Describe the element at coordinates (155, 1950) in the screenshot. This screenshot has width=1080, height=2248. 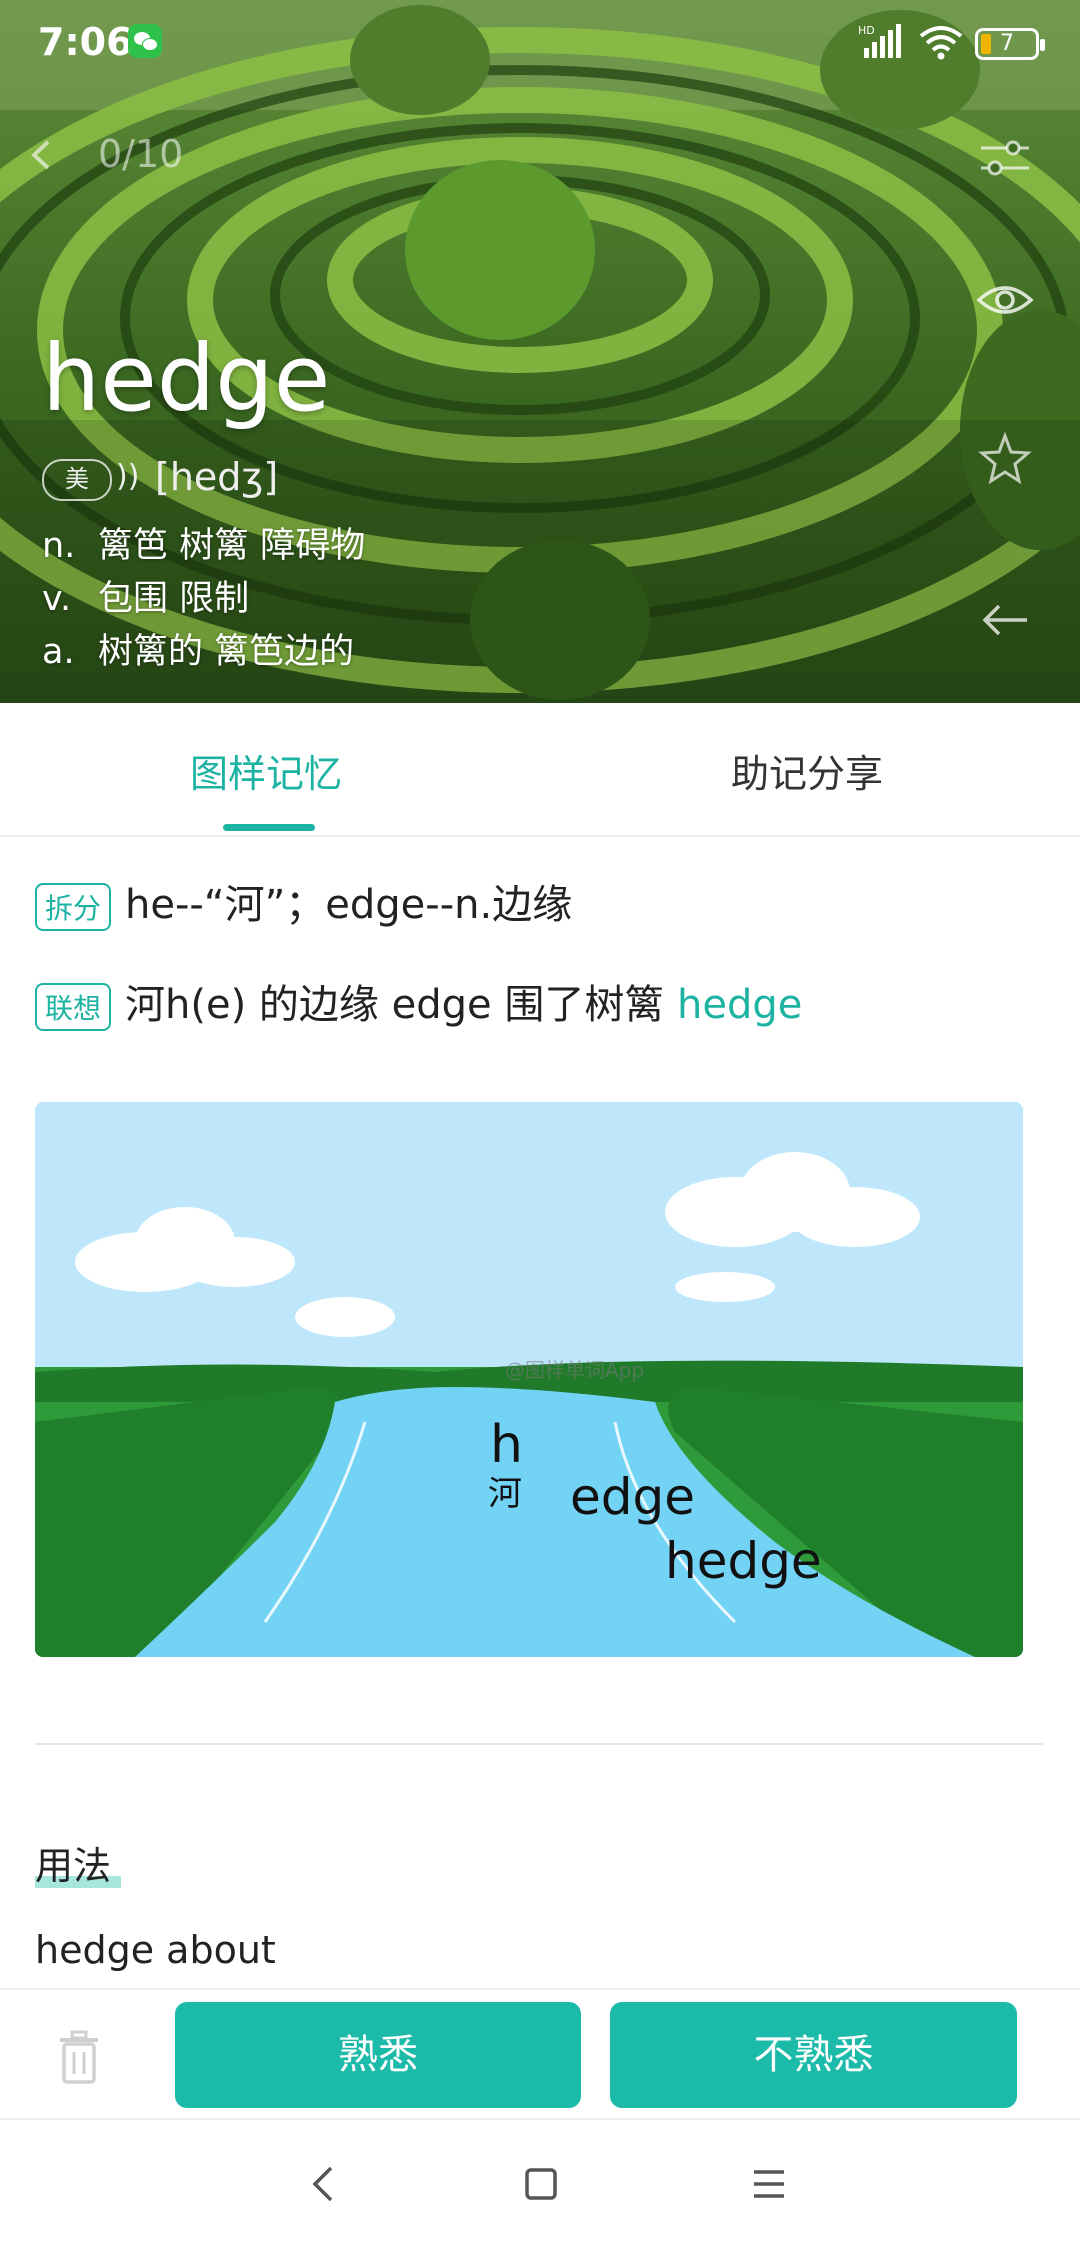
I see `usage-phrase: hedge about` at that location.